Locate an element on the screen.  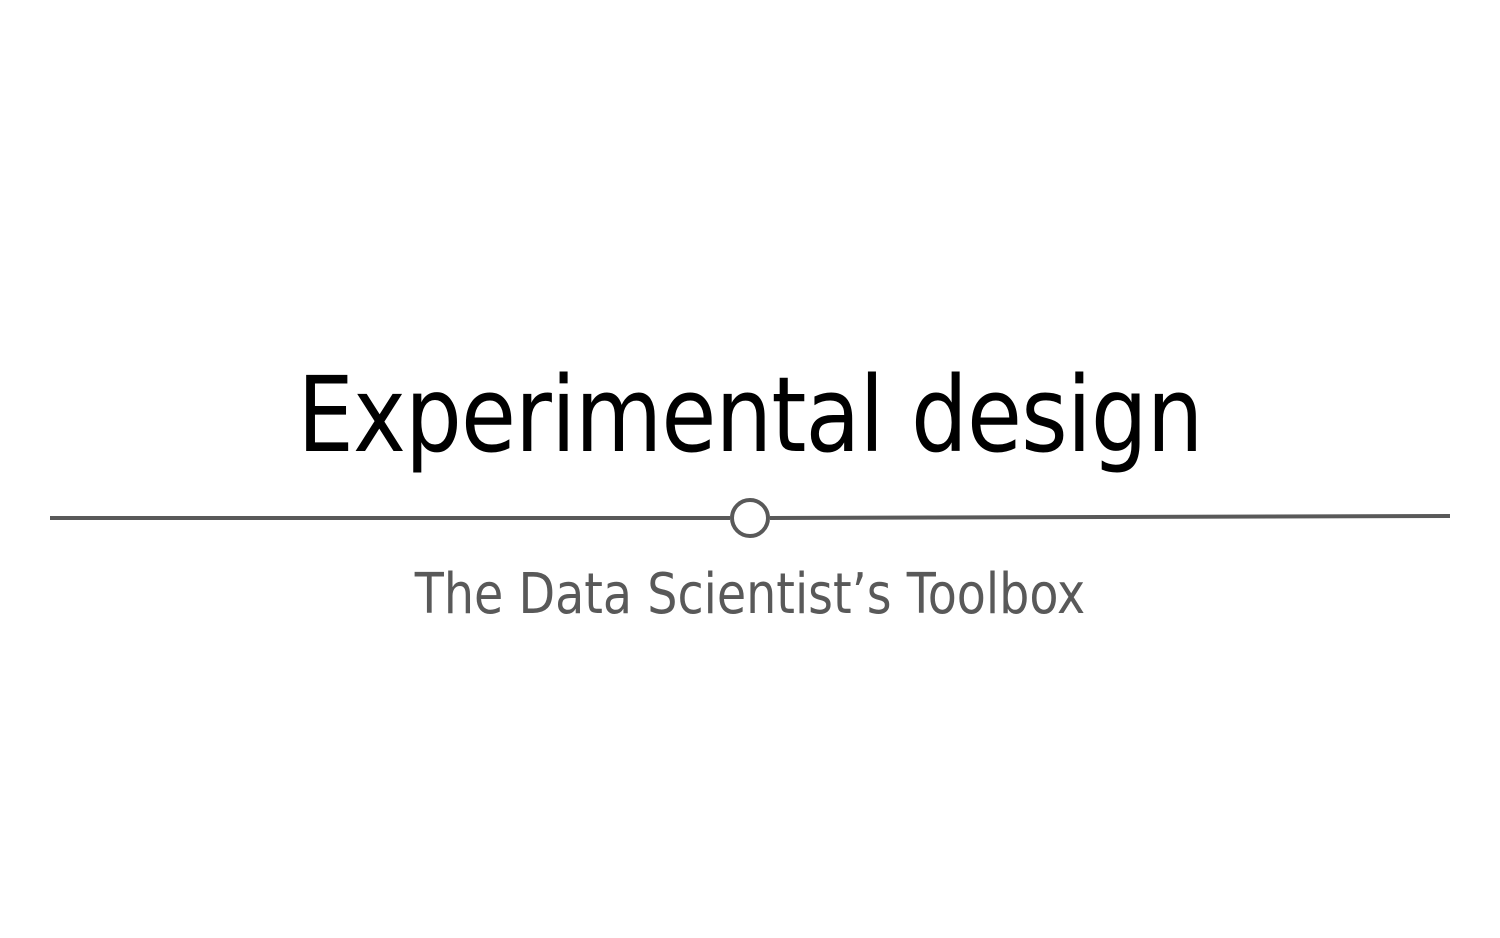
divider-line-right is located at coordinates (1109, 517).